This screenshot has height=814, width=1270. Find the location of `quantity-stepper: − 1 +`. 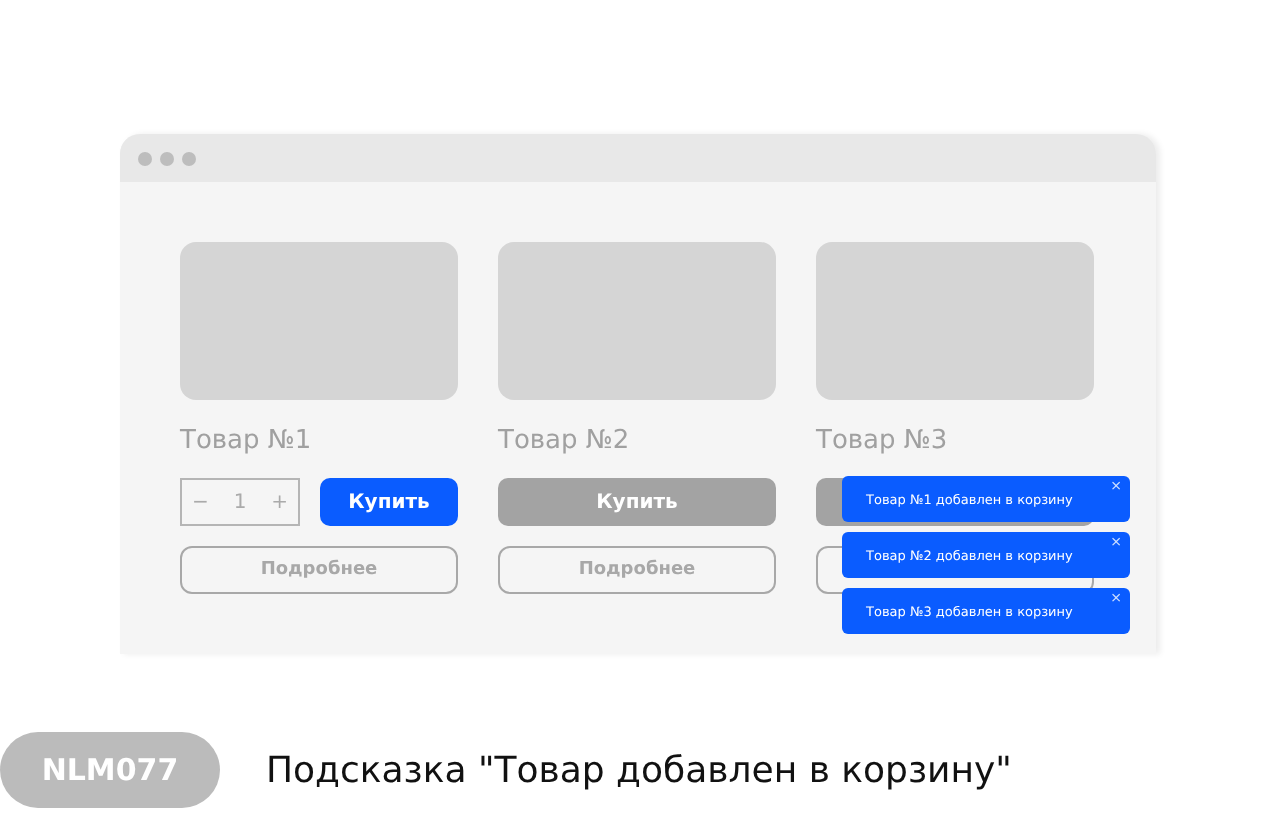

quantity-stepper: − 1 + is located at coordinates (240, 502).